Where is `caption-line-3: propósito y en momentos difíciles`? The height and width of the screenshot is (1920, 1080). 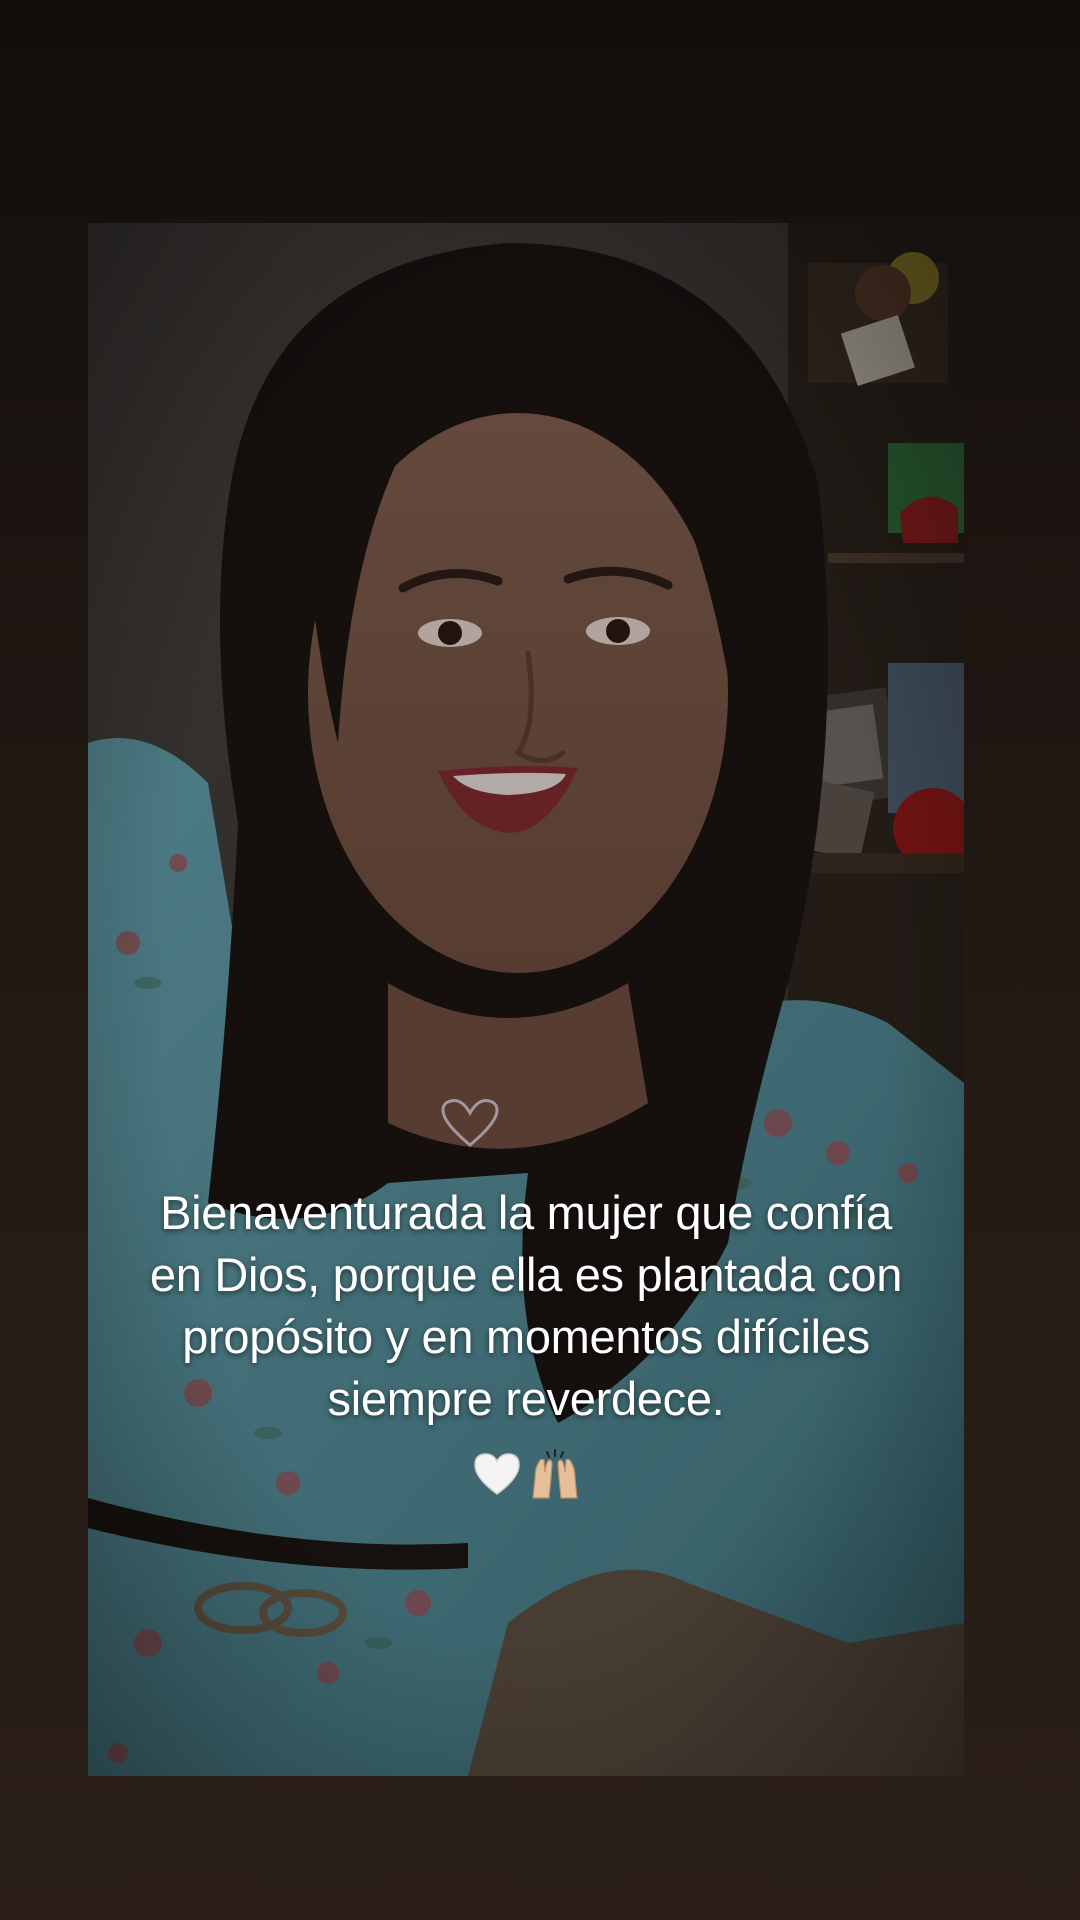 caption-line-3: propósito y en momentos difíciles is located at coordinates (526, 1336).